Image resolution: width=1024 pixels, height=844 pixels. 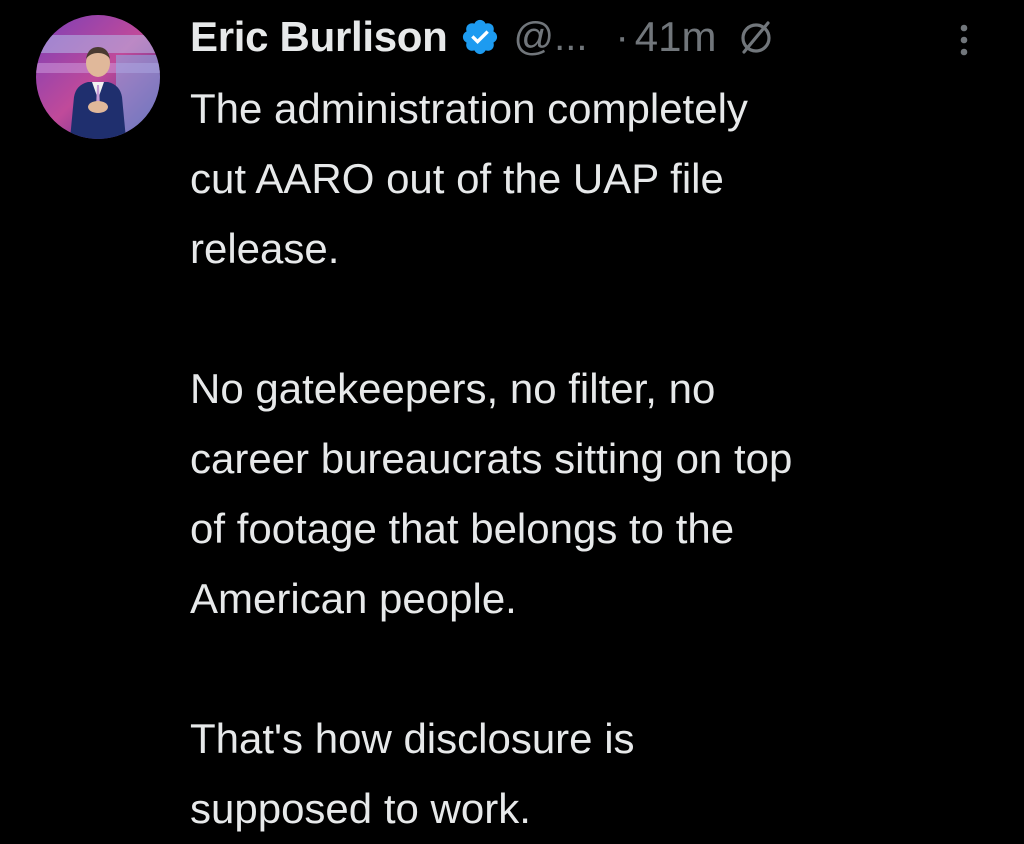 What do you see at coordinates (319, 37) in the screenshot?
I see `author-name: Eric Burlison` at bounding box center [319, 37].